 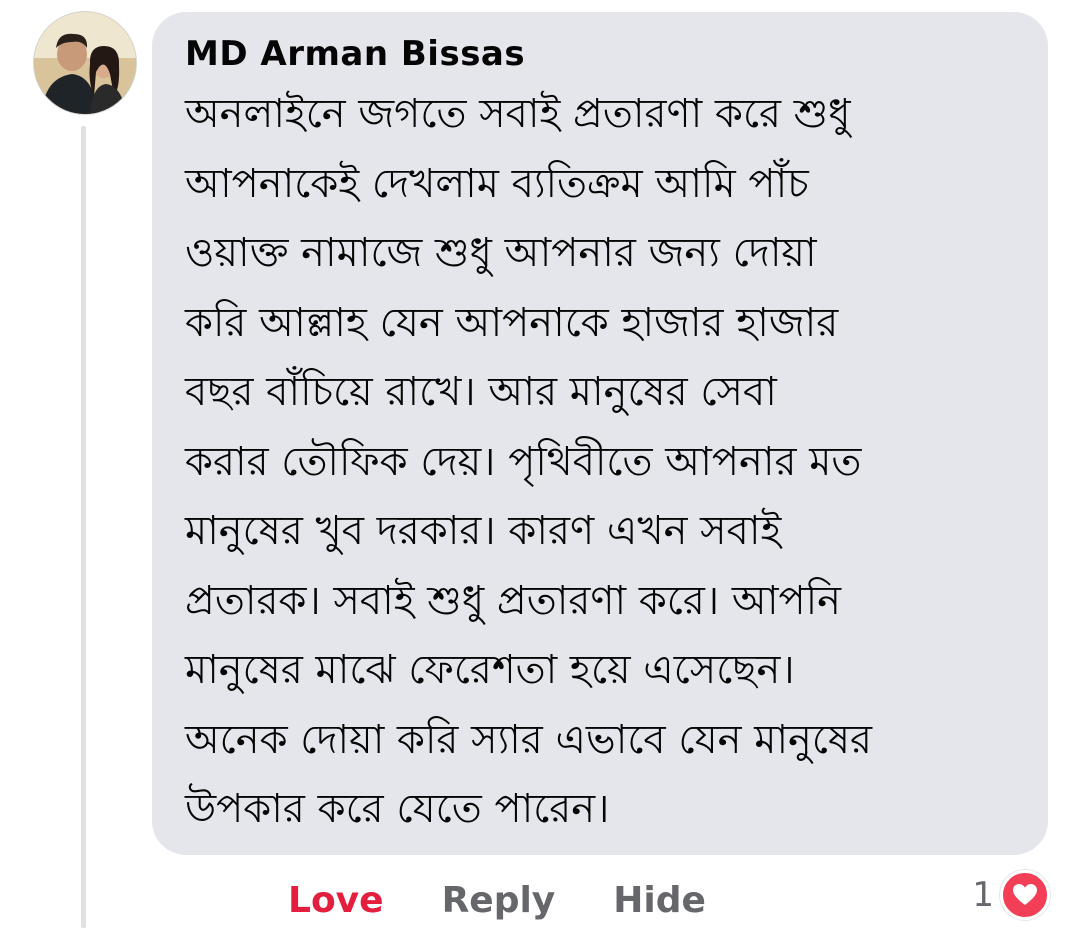 What do you see at coordinates (523, 461) in the screenshot?
I see `comment-line: করার তৌফিক দেয়। পৃথিবীতে আপনার মত` at bounding box center [523, 461].